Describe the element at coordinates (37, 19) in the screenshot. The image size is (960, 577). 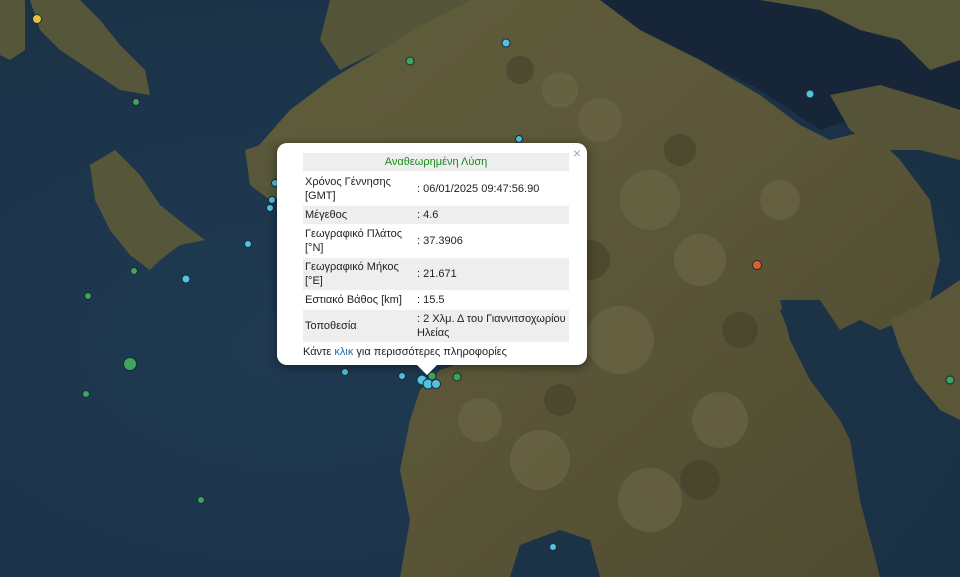
I see `marker-yellow` at that location.